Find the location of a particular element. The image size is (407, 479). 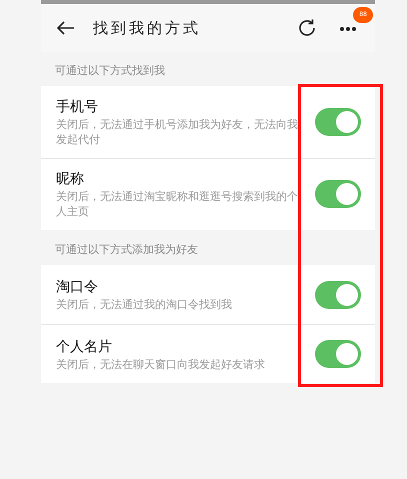

setting-title: 手机号 is located at coordinates (77, 107).